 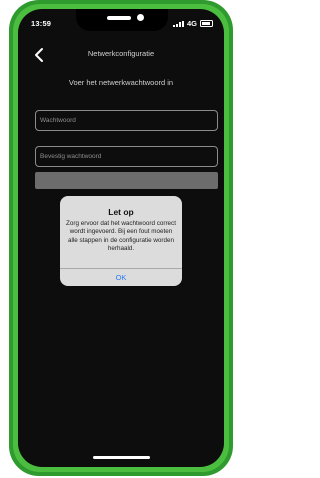 I want to click on confirm-password-field, so click(x=126, y=156).